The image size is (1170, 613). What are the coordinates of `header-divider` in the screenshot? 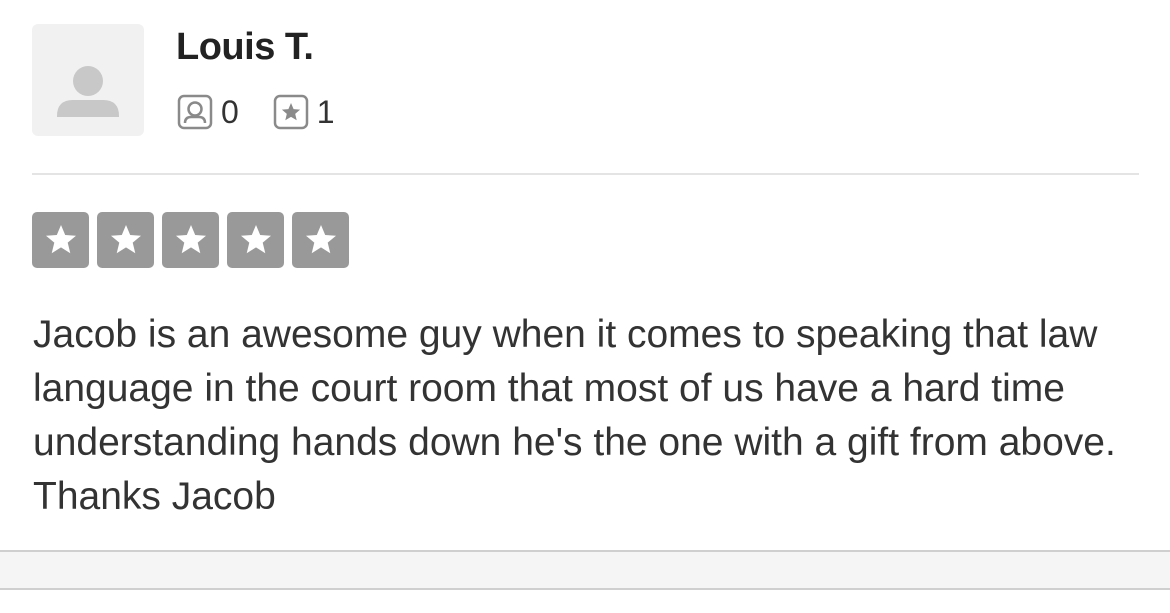 It's located at (585, 174).